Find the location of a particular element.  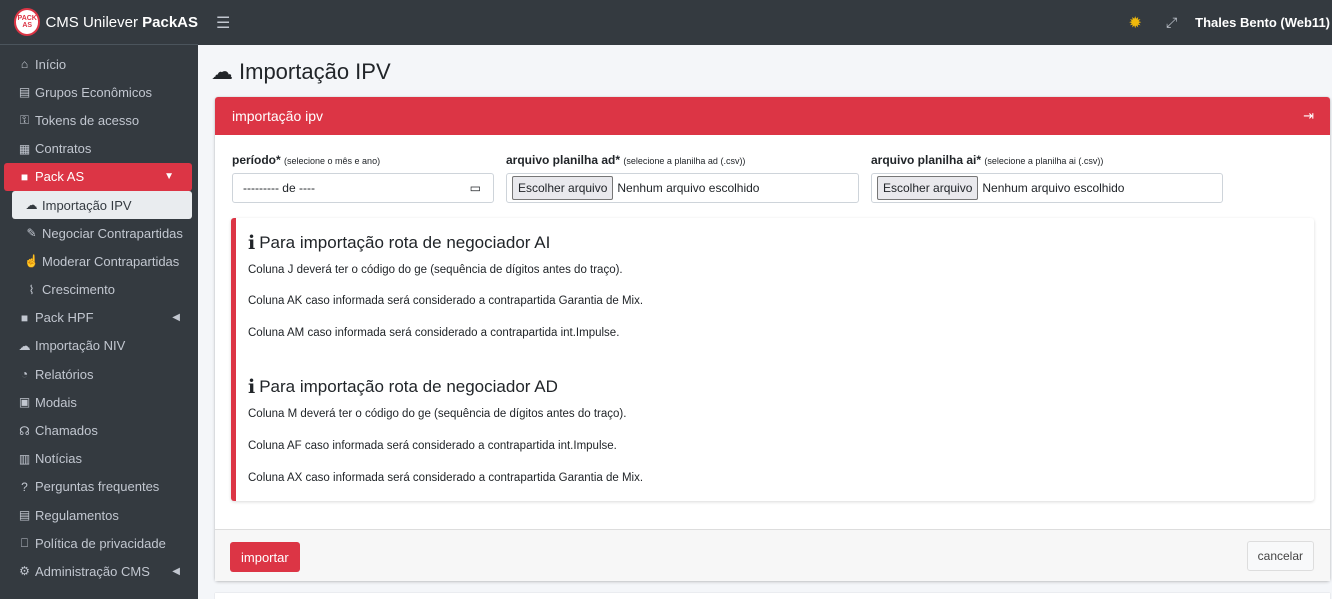

user-menu: Thales Bento (Web11) is located at coordinates (1262, 22).